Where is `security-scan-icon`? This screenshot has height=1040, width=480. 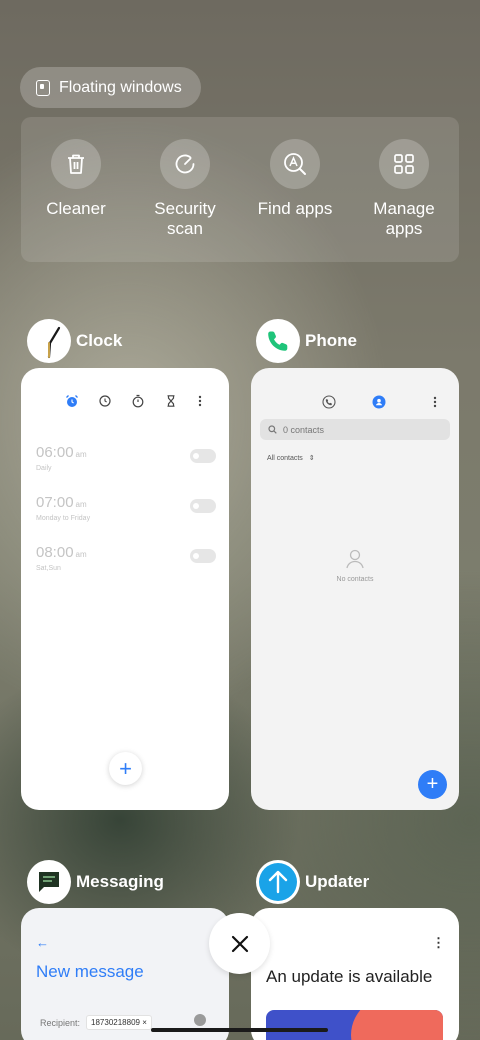 security-scan-icon is located at coordinates (185, 164).